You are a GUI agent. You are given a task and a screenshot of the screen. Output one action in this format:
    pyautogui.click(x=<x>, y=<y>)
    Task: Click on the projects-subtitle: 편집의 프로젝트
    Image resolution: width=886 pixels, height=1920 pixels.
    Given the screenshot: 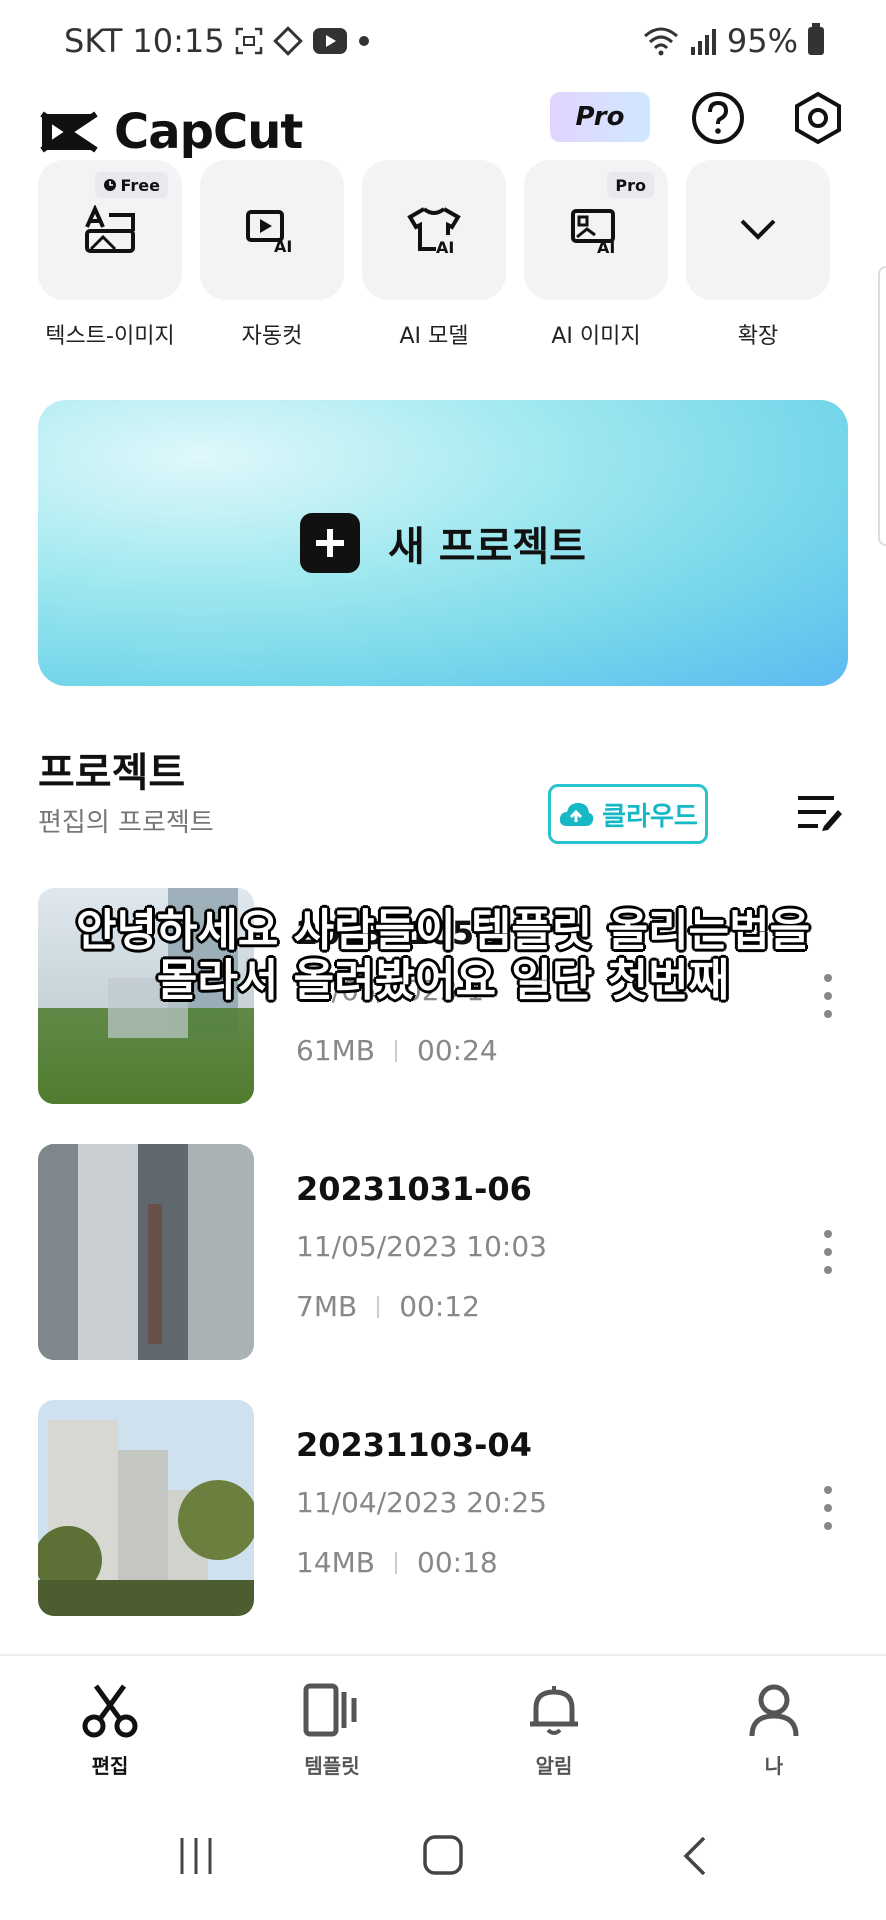 What is the action you would take?
    pyautogui.click(x=126, y=823)
    